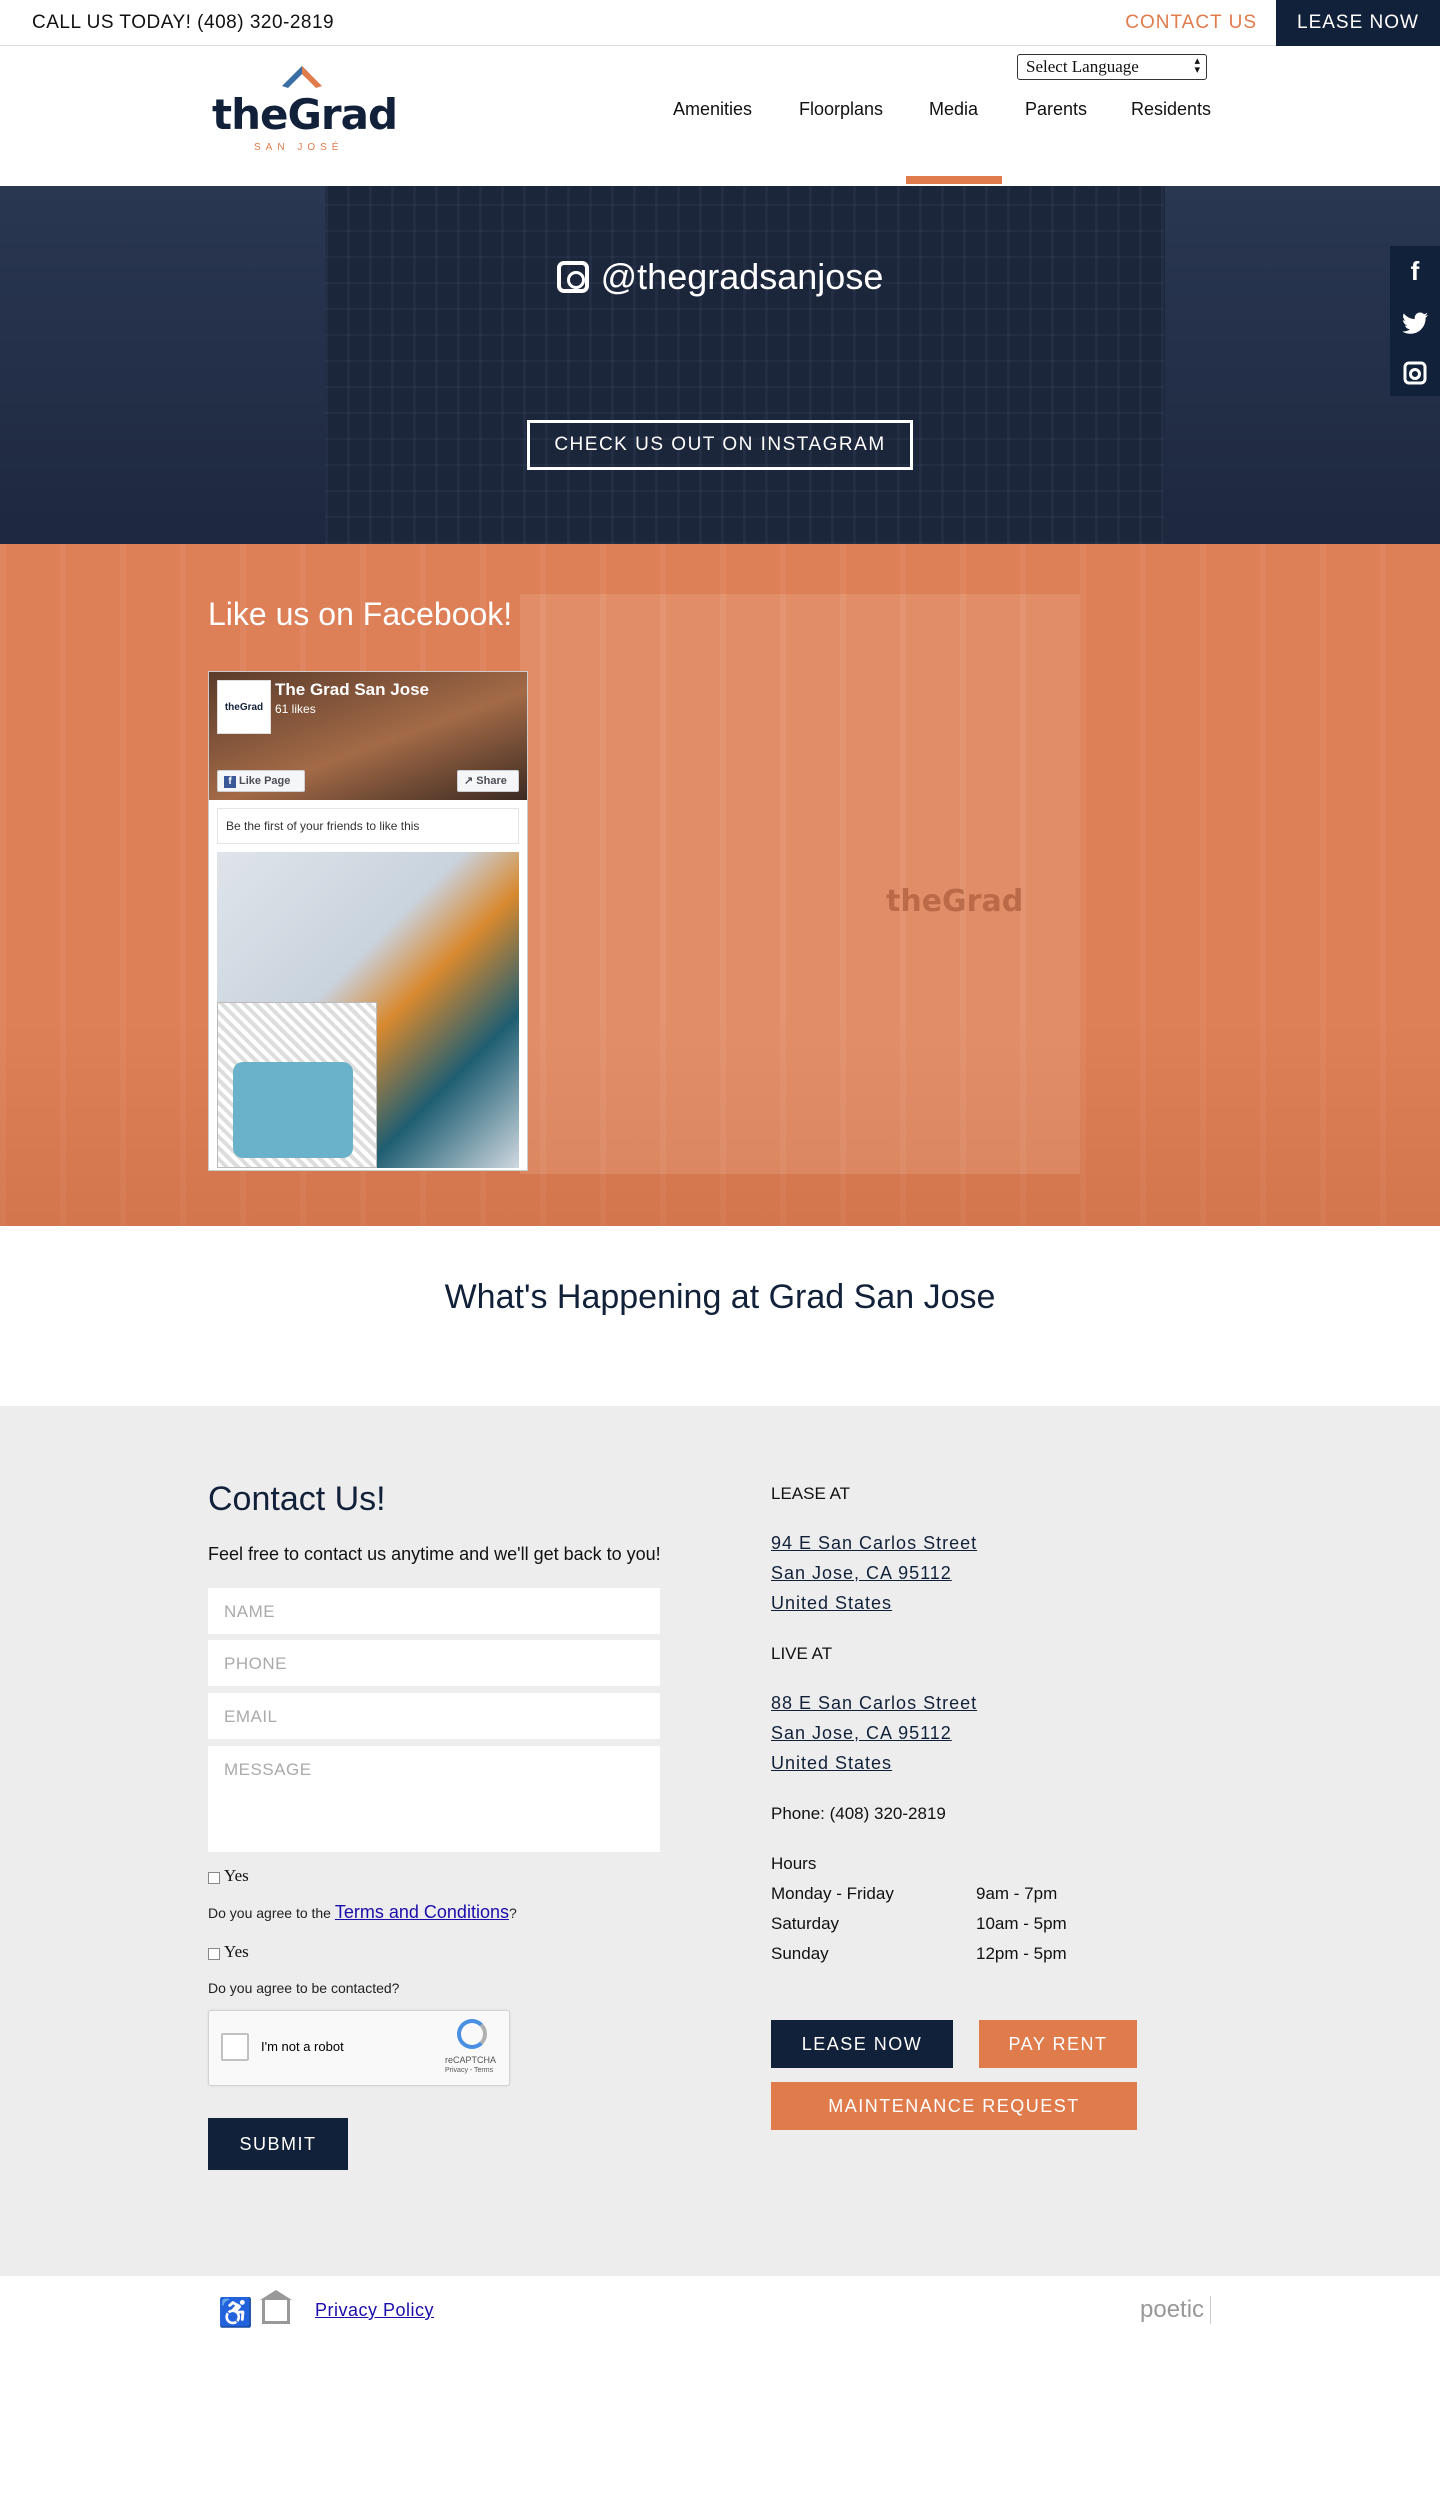  Describe the element at coordinates (874, 1543) in the screenshot. I see `lease-address-line: 94 E San Carlos Street` at that location.